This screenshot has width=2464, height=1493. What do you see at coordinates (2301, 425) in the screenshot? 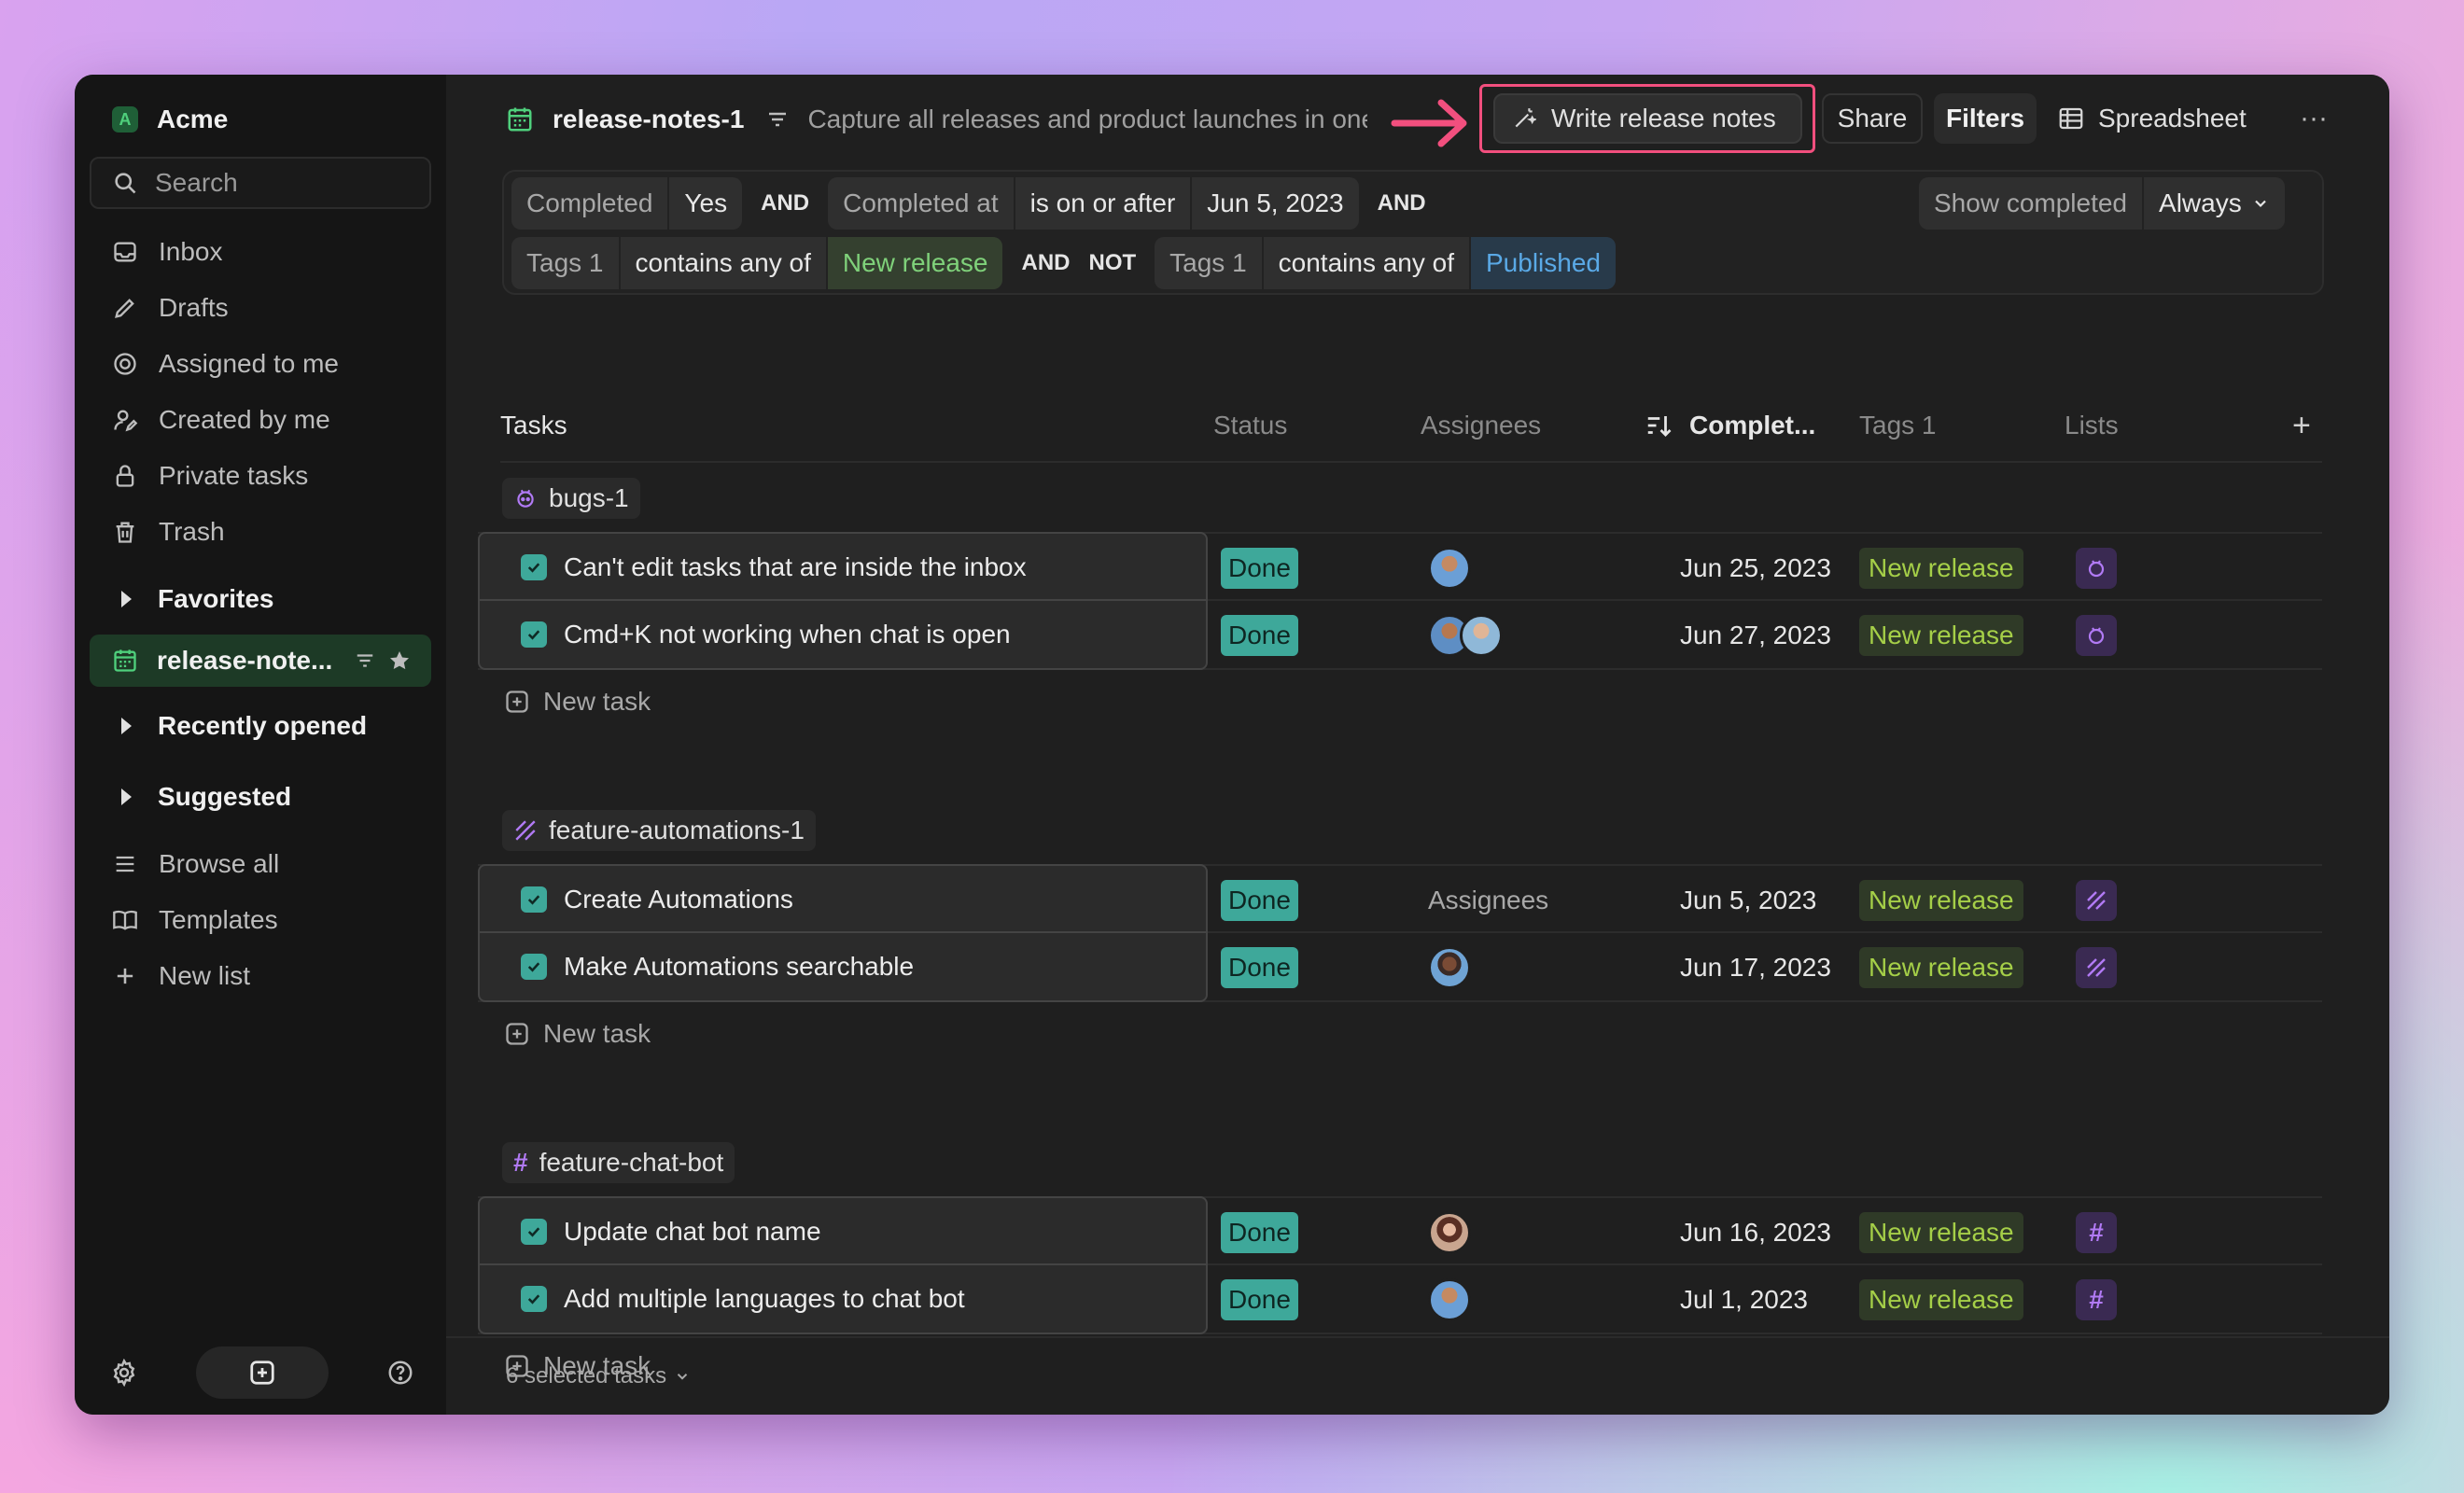
I see `add-column-button: +` at bounding box center [2301, 425].